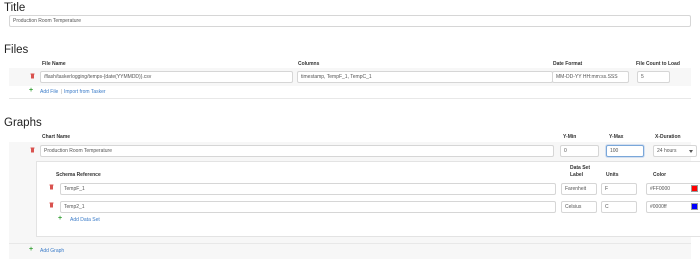 The height and width of the screenshot is (262, 700). I want to click on color-value: #0000ff, so click(658, 207).